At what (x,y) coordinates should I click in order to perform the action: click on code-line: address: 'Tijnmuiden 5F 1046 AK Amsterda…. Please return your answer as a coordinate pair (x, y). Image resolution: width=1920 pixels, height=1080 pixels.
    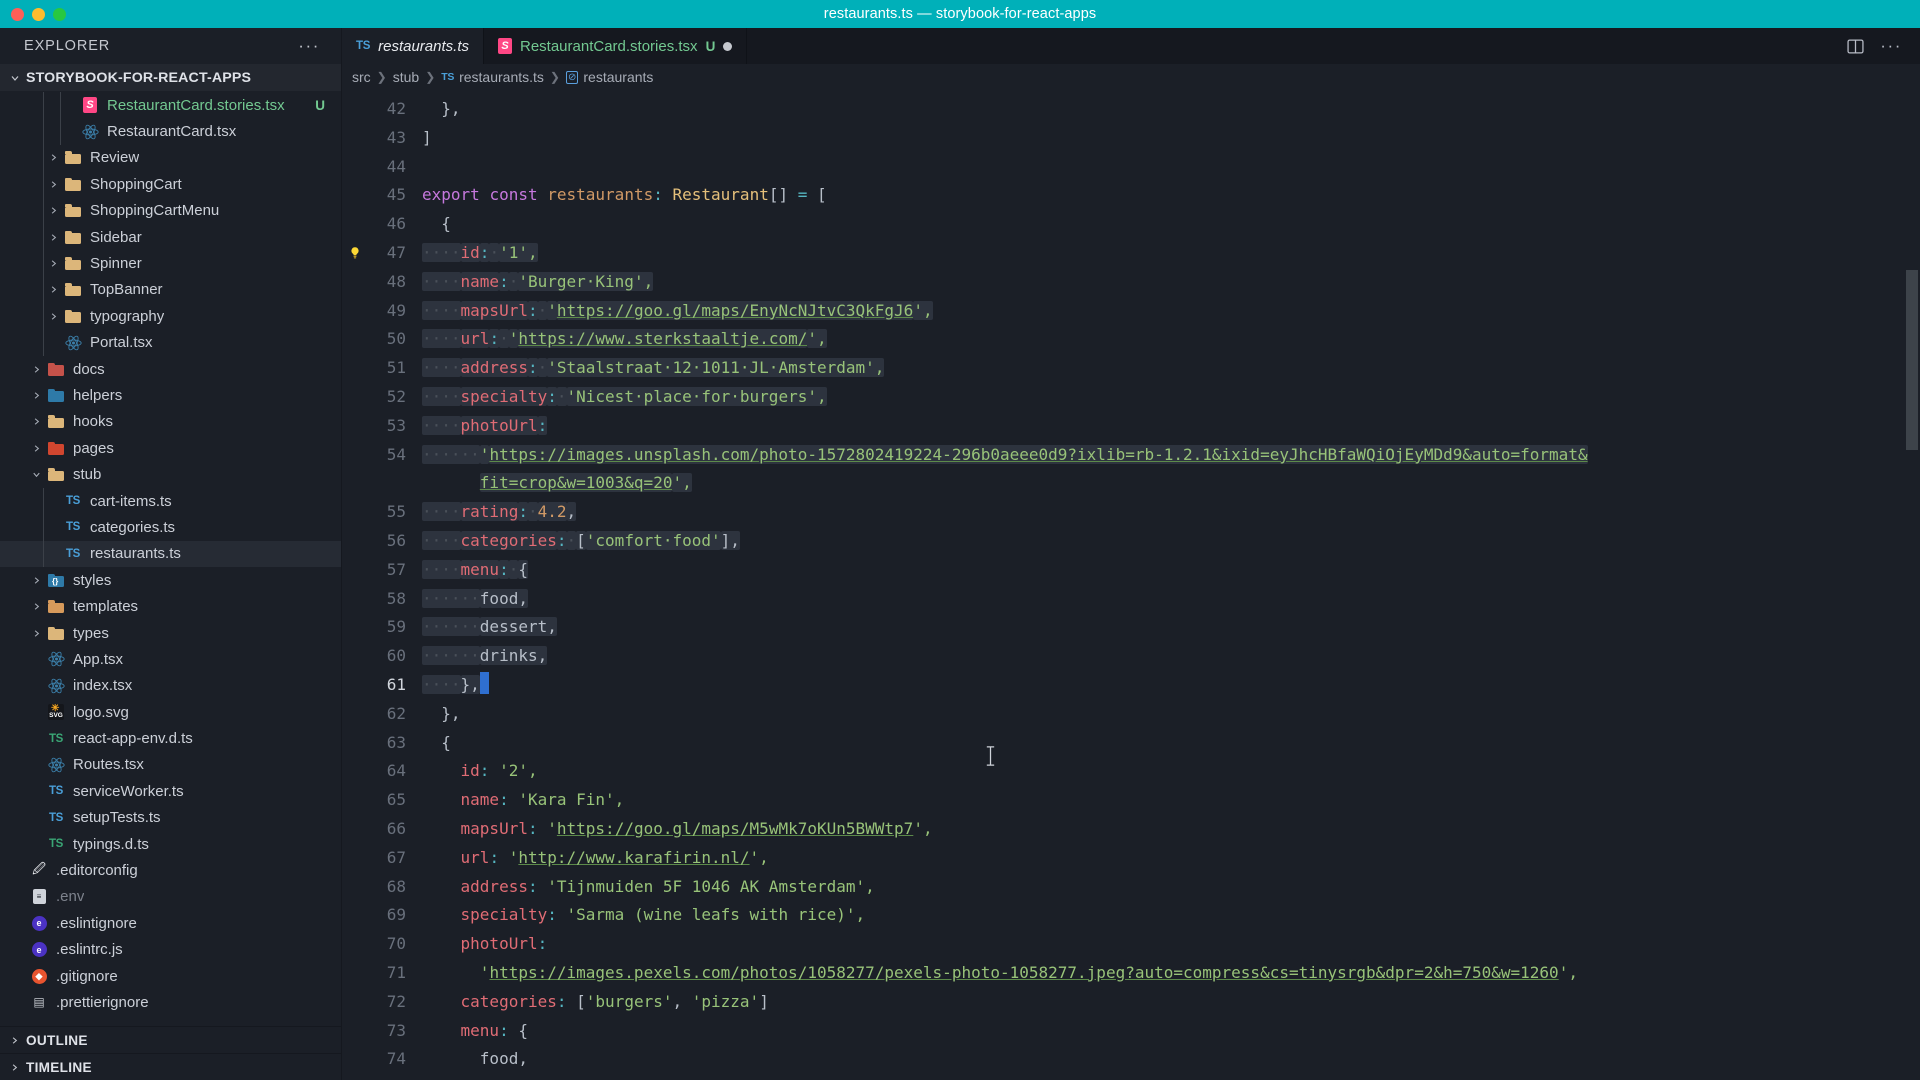
    Looking at the image, I should click on (1170, 887).